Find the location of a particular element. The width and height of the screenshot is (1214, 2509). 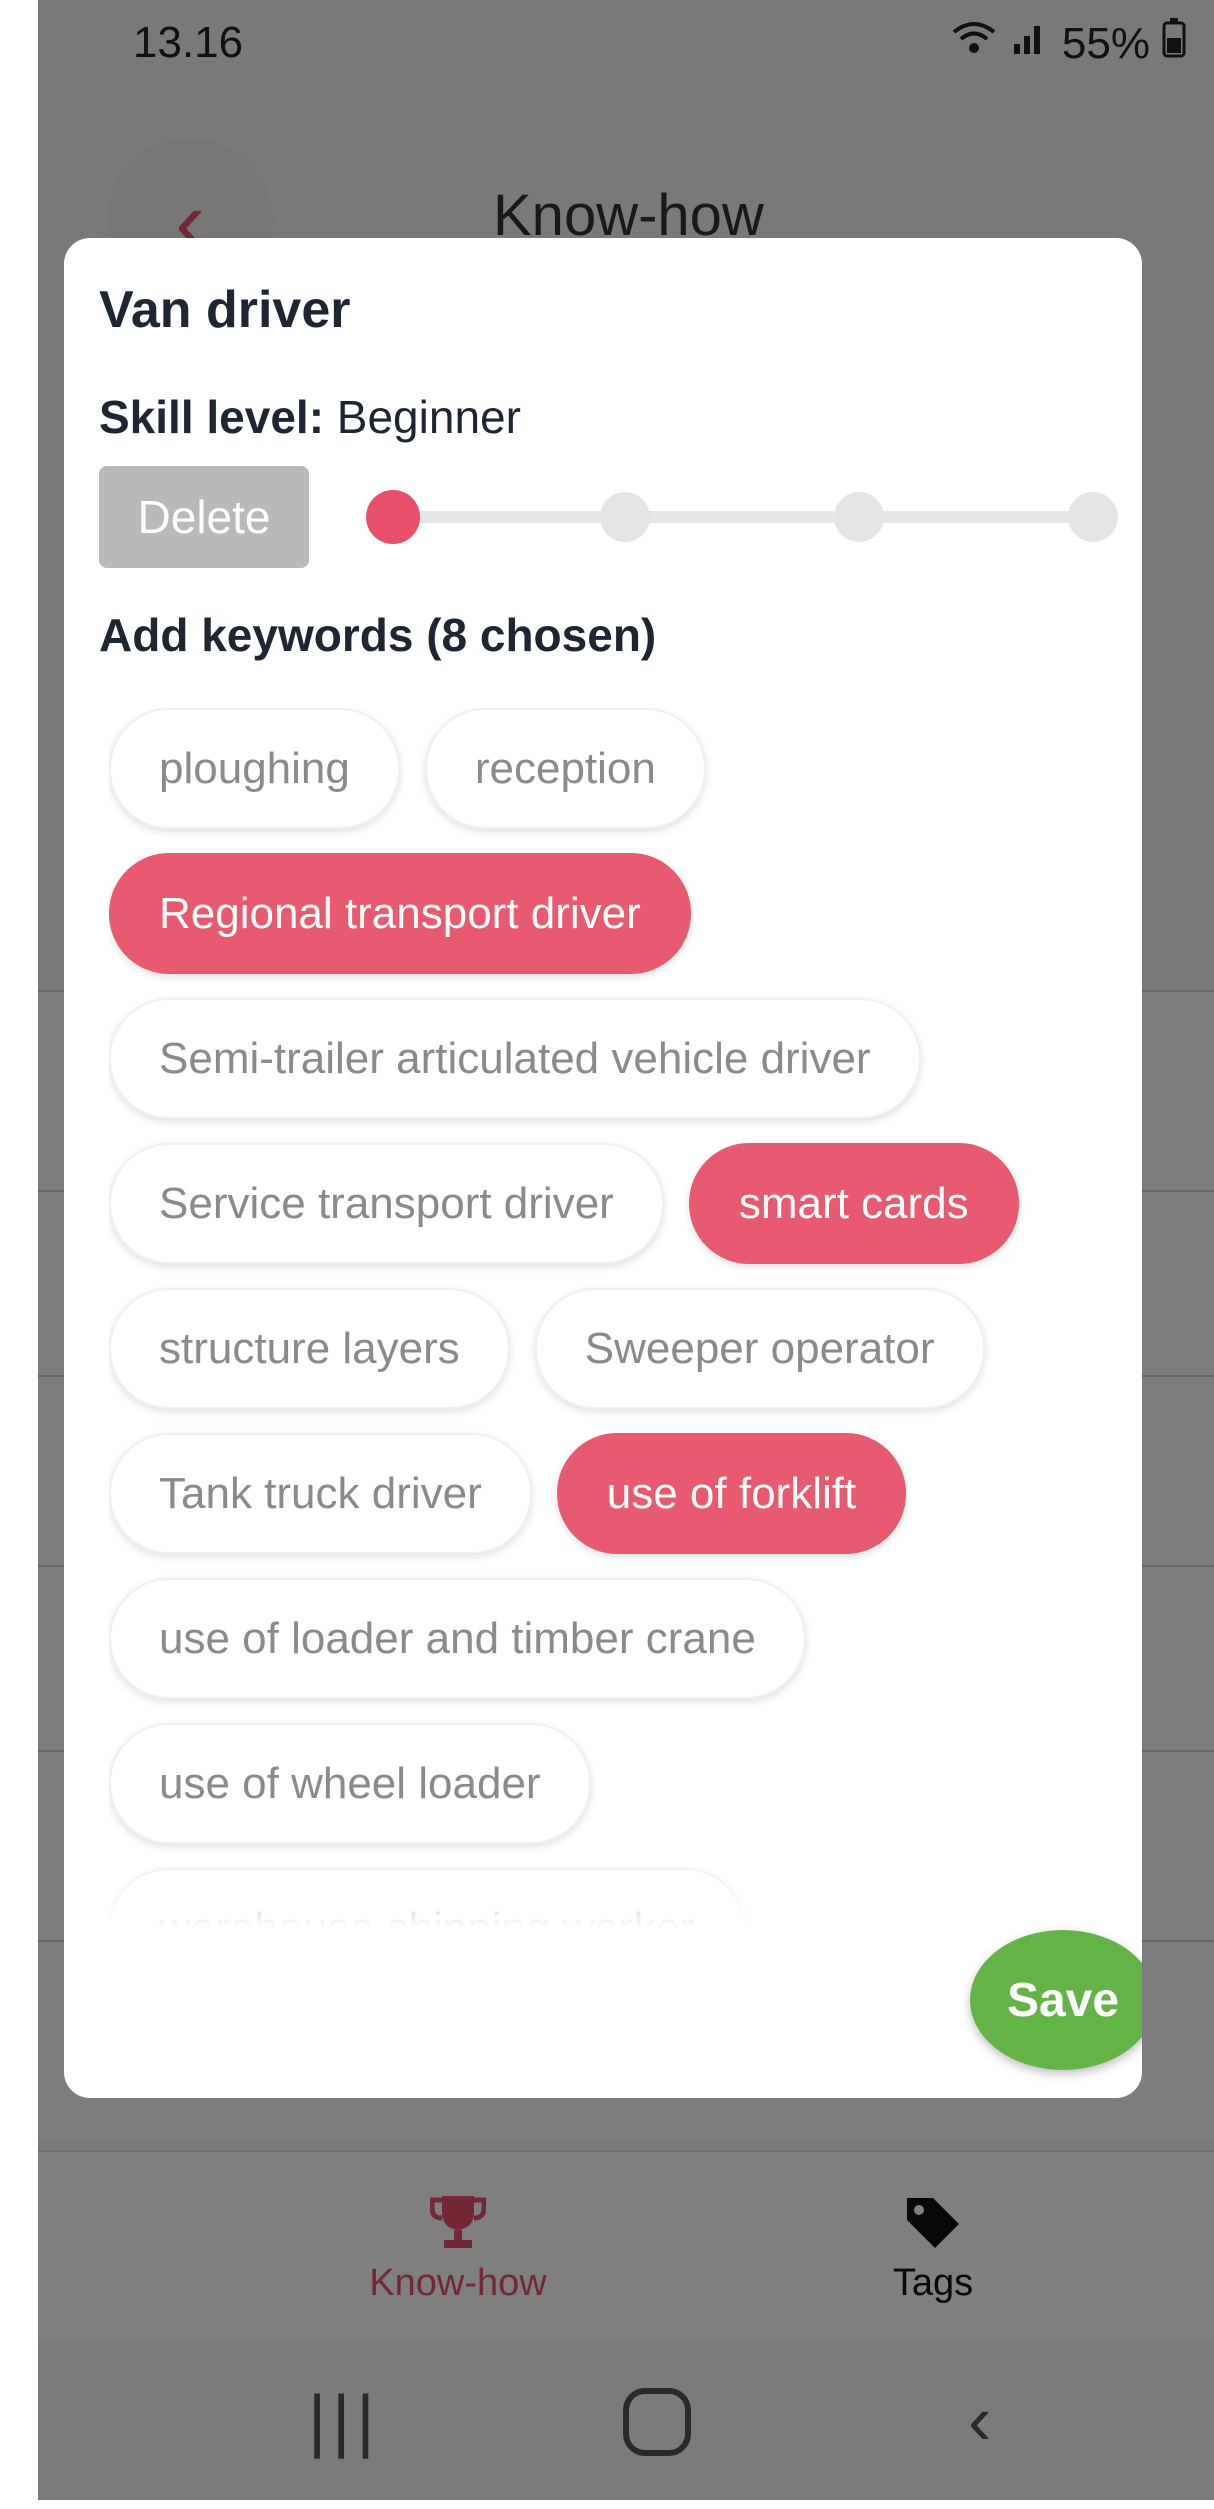

save-button: Save is located at coordinates (1056, 2000).